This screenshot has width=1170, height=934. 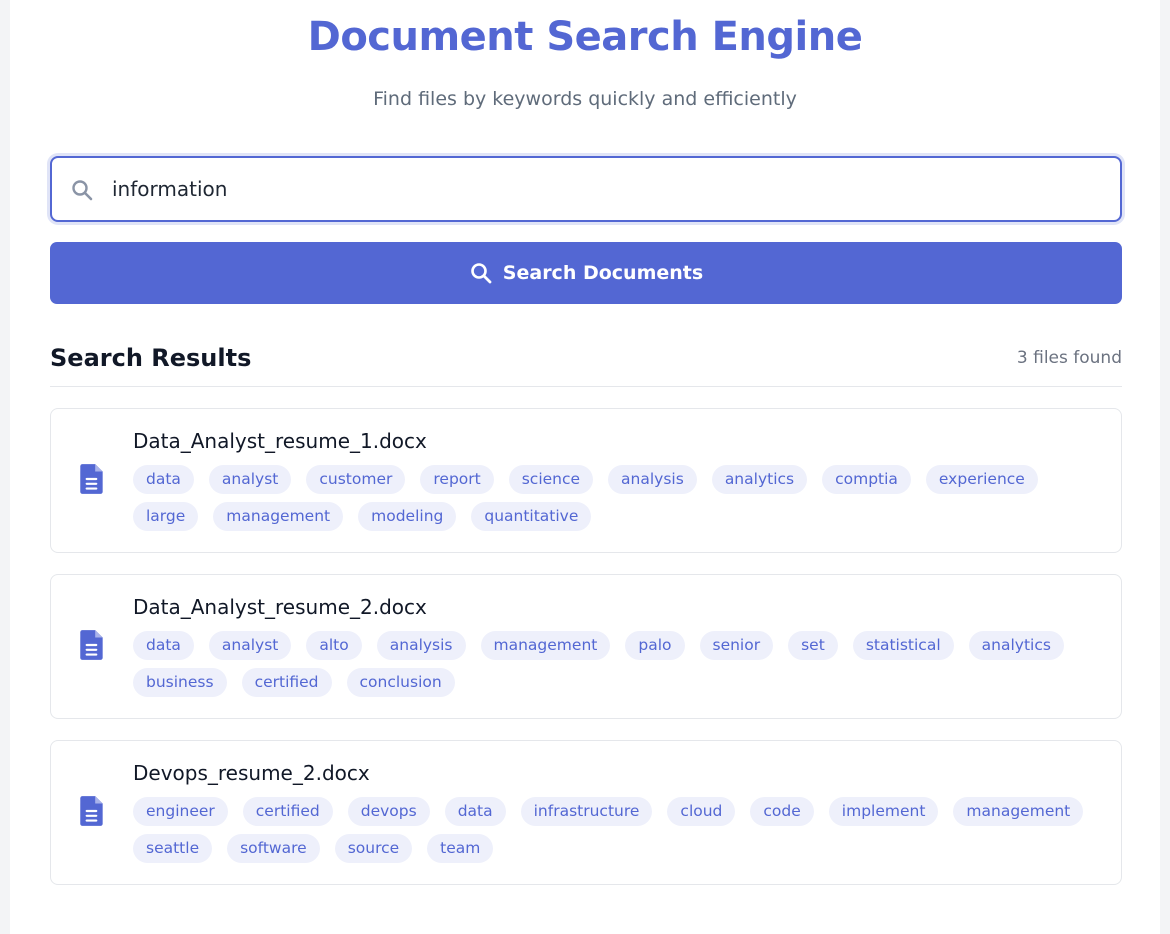 What do you see at coordinates (903, 645) in the screenshot?
I see `keyword-tag: statistical` at bounding box center [903, 645].